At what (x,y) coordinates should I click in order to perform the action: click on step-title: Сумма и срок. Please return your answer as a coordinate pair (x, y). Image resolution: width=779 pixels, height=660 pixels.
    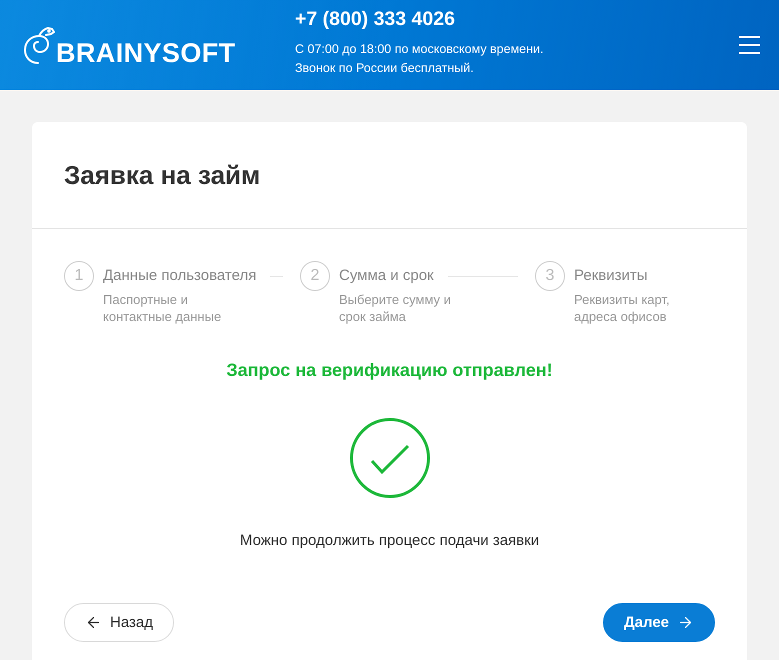
    Looking at the image, I should click on (386, 276).